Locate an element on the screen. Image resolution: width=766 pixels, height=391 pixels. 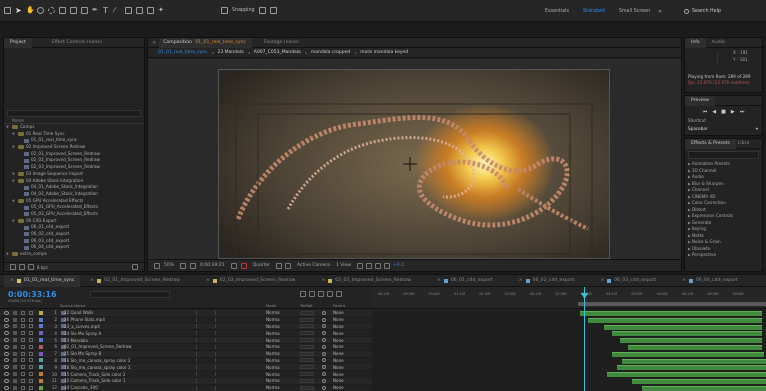
layer-name: 15 Camera_Track_Side color 1 is located at coordinates (124, 380).